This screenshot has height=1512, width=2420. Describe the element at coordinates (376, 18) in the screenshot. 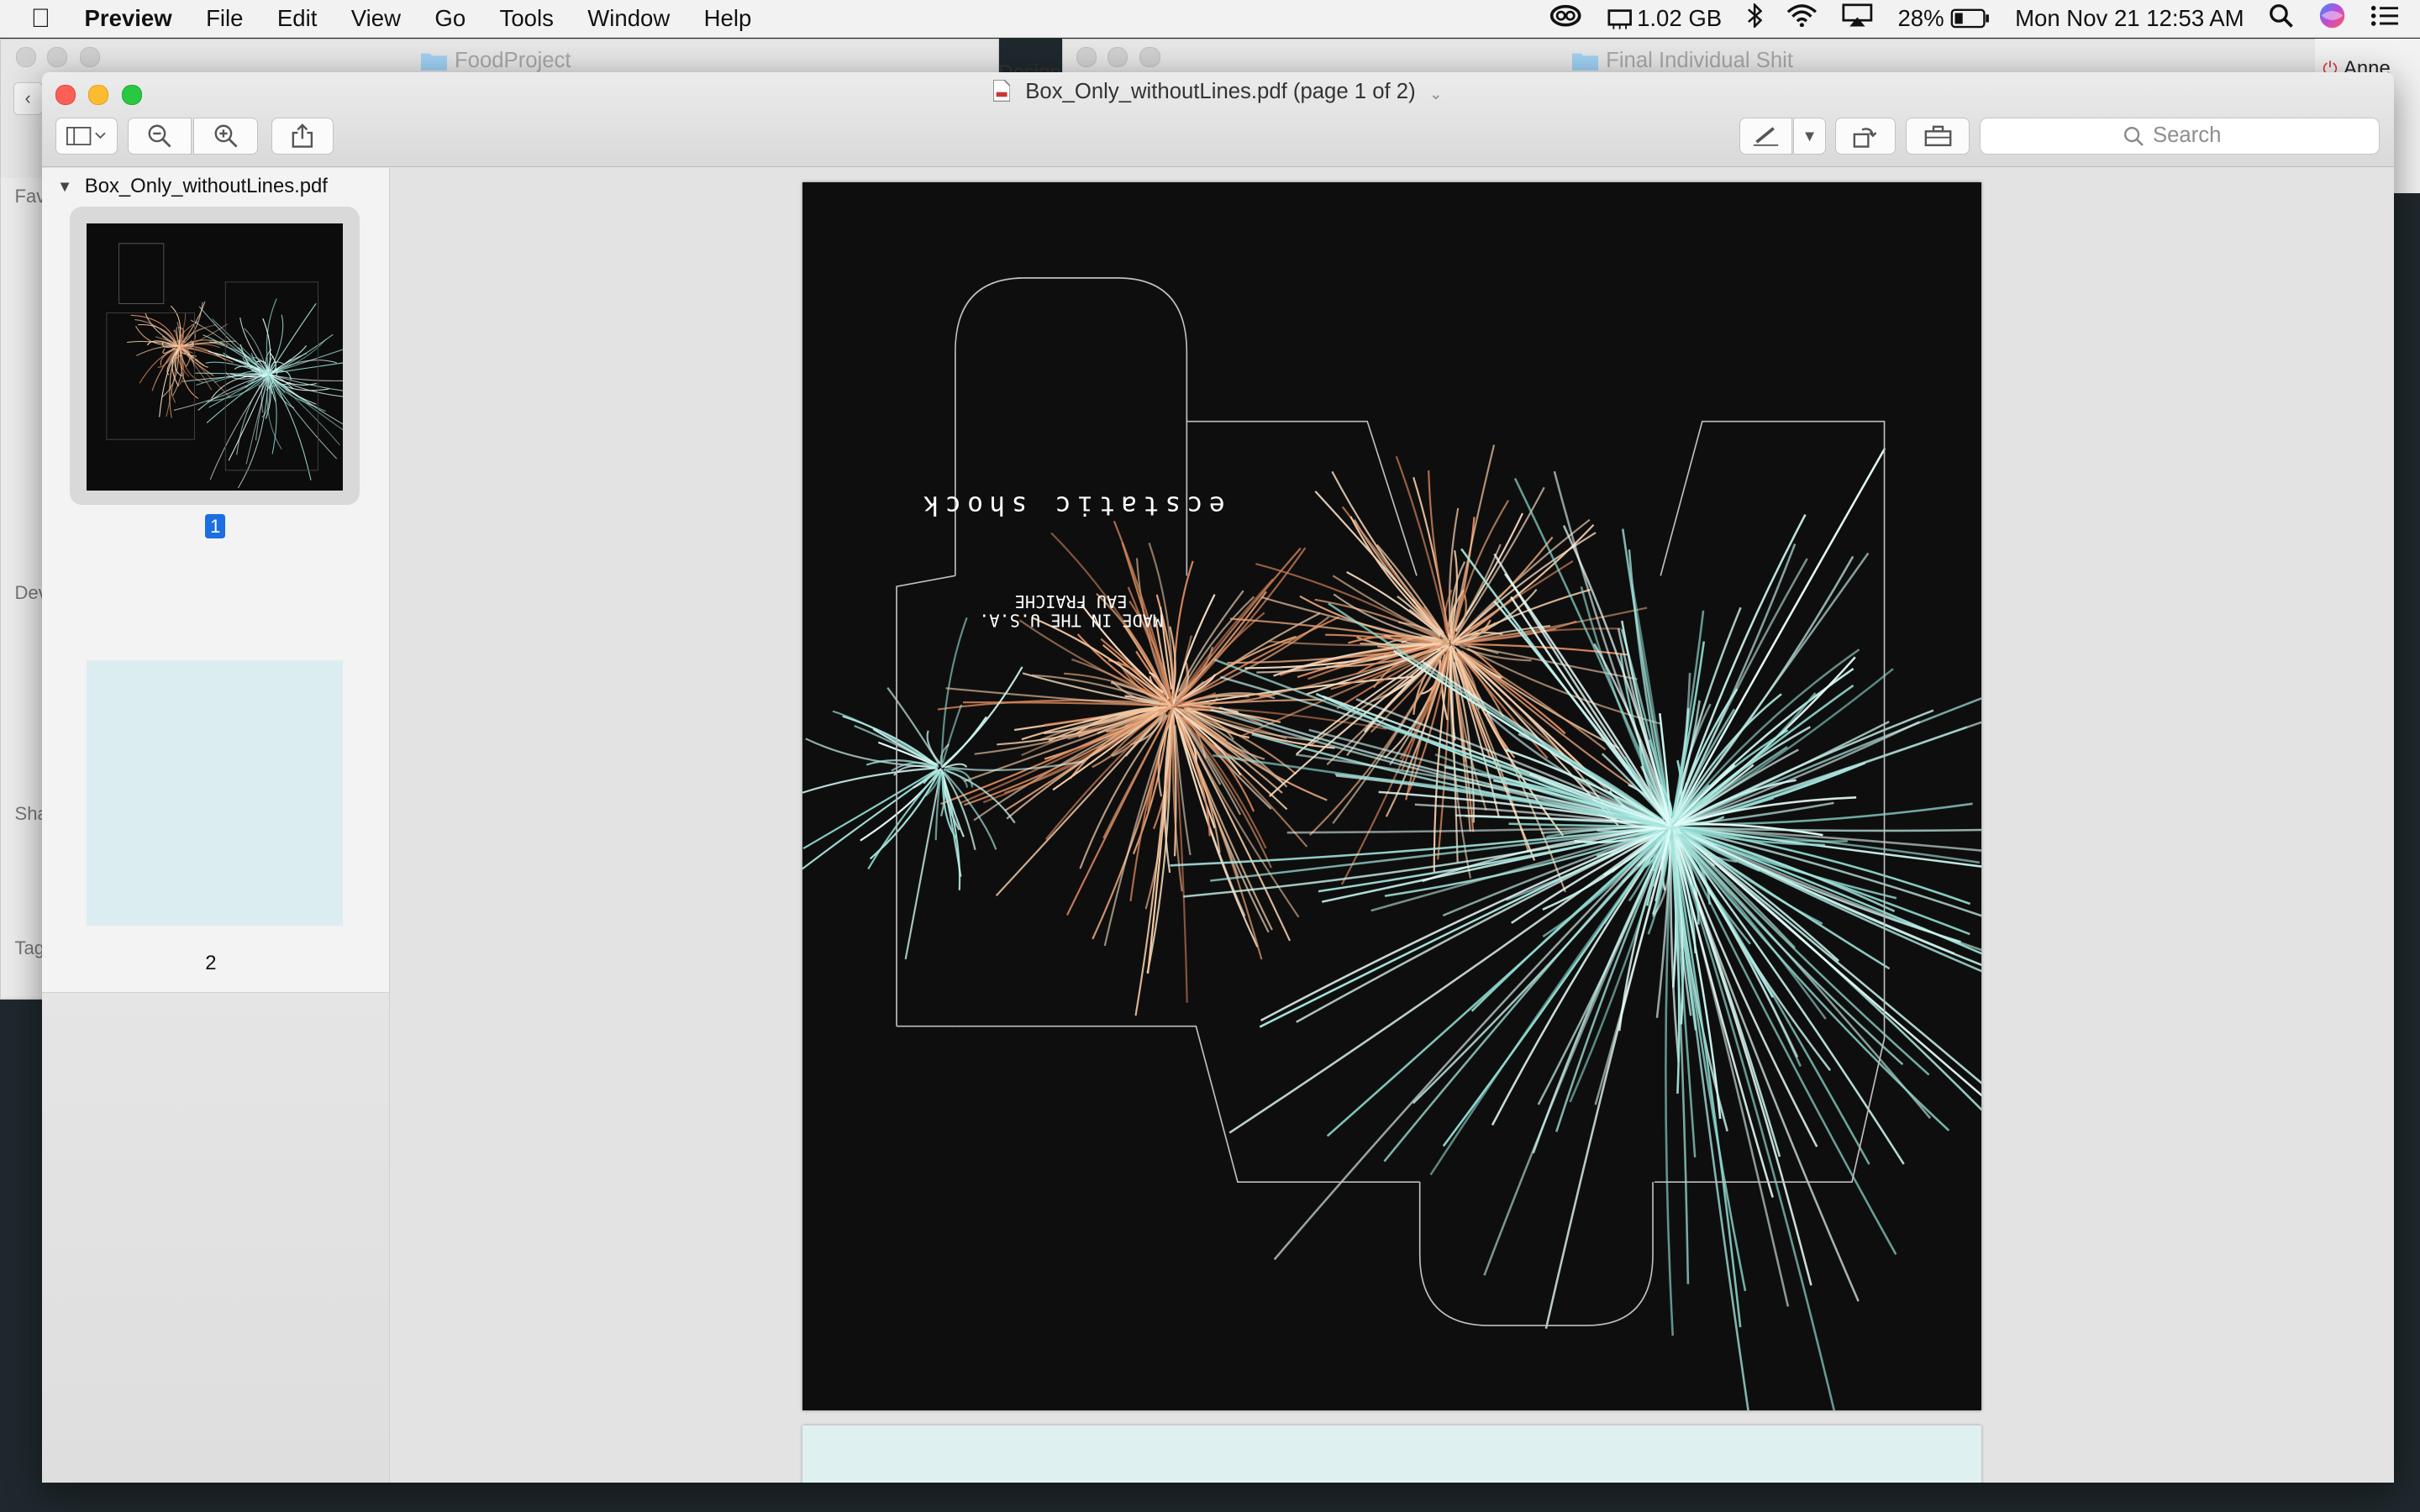

I see `menu-view: View` at that location.